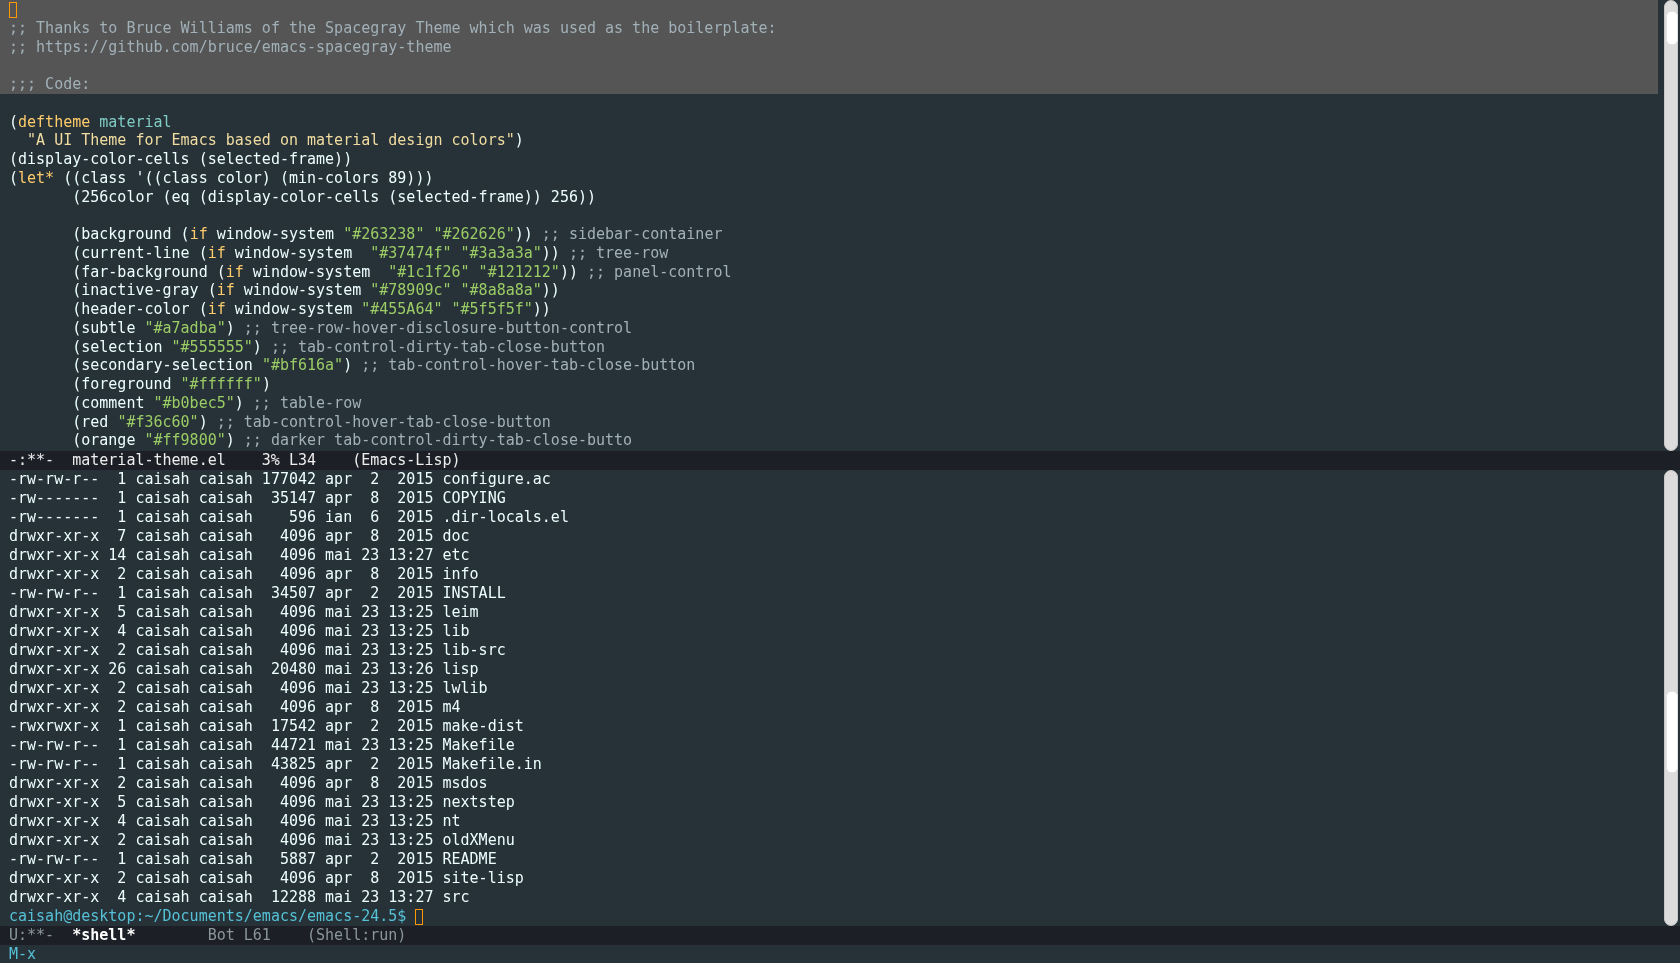 This screenshot has width=1680, height=963. What do you see at coordinates (334, 197) in the screenshot?
I see `code-line: (256color (eq (display-color-cells (selected-frame)) 256))` at bounding box center [334, 197].